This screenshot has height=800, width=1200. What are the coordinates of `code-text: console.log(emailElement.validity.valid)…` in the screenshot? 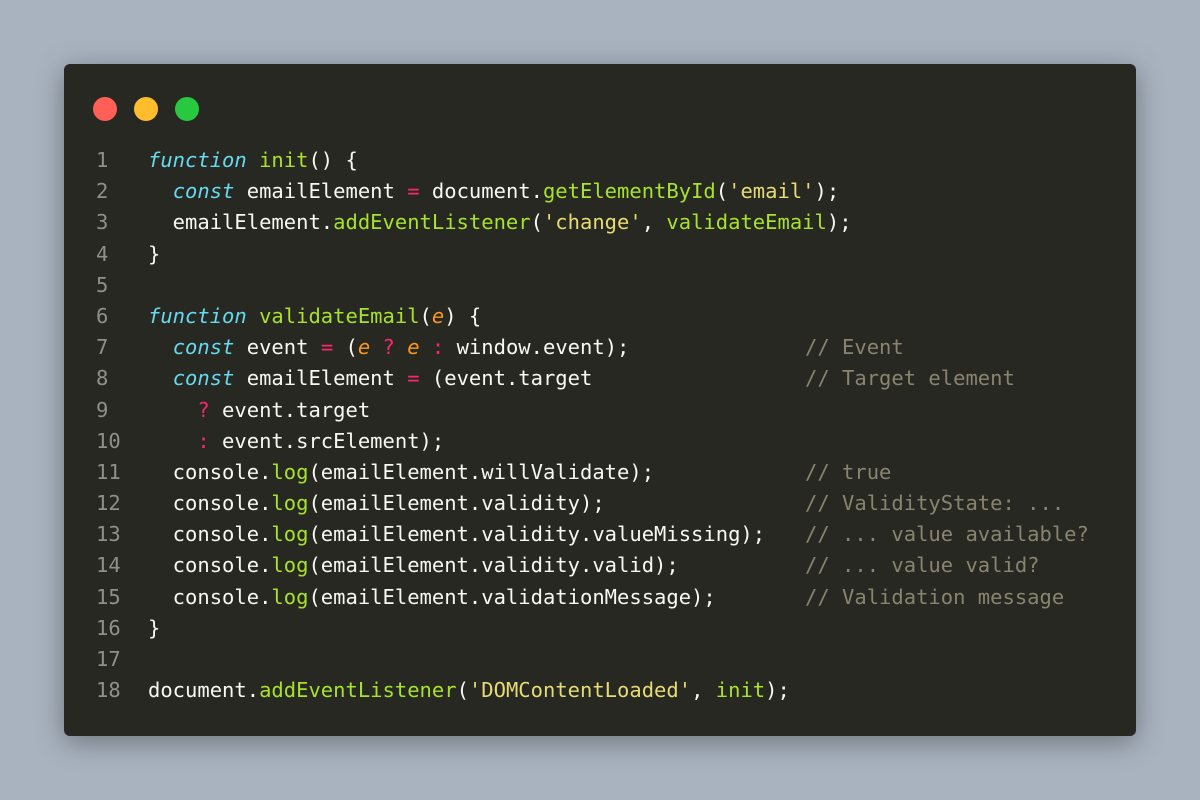 It's located at (413, 565).